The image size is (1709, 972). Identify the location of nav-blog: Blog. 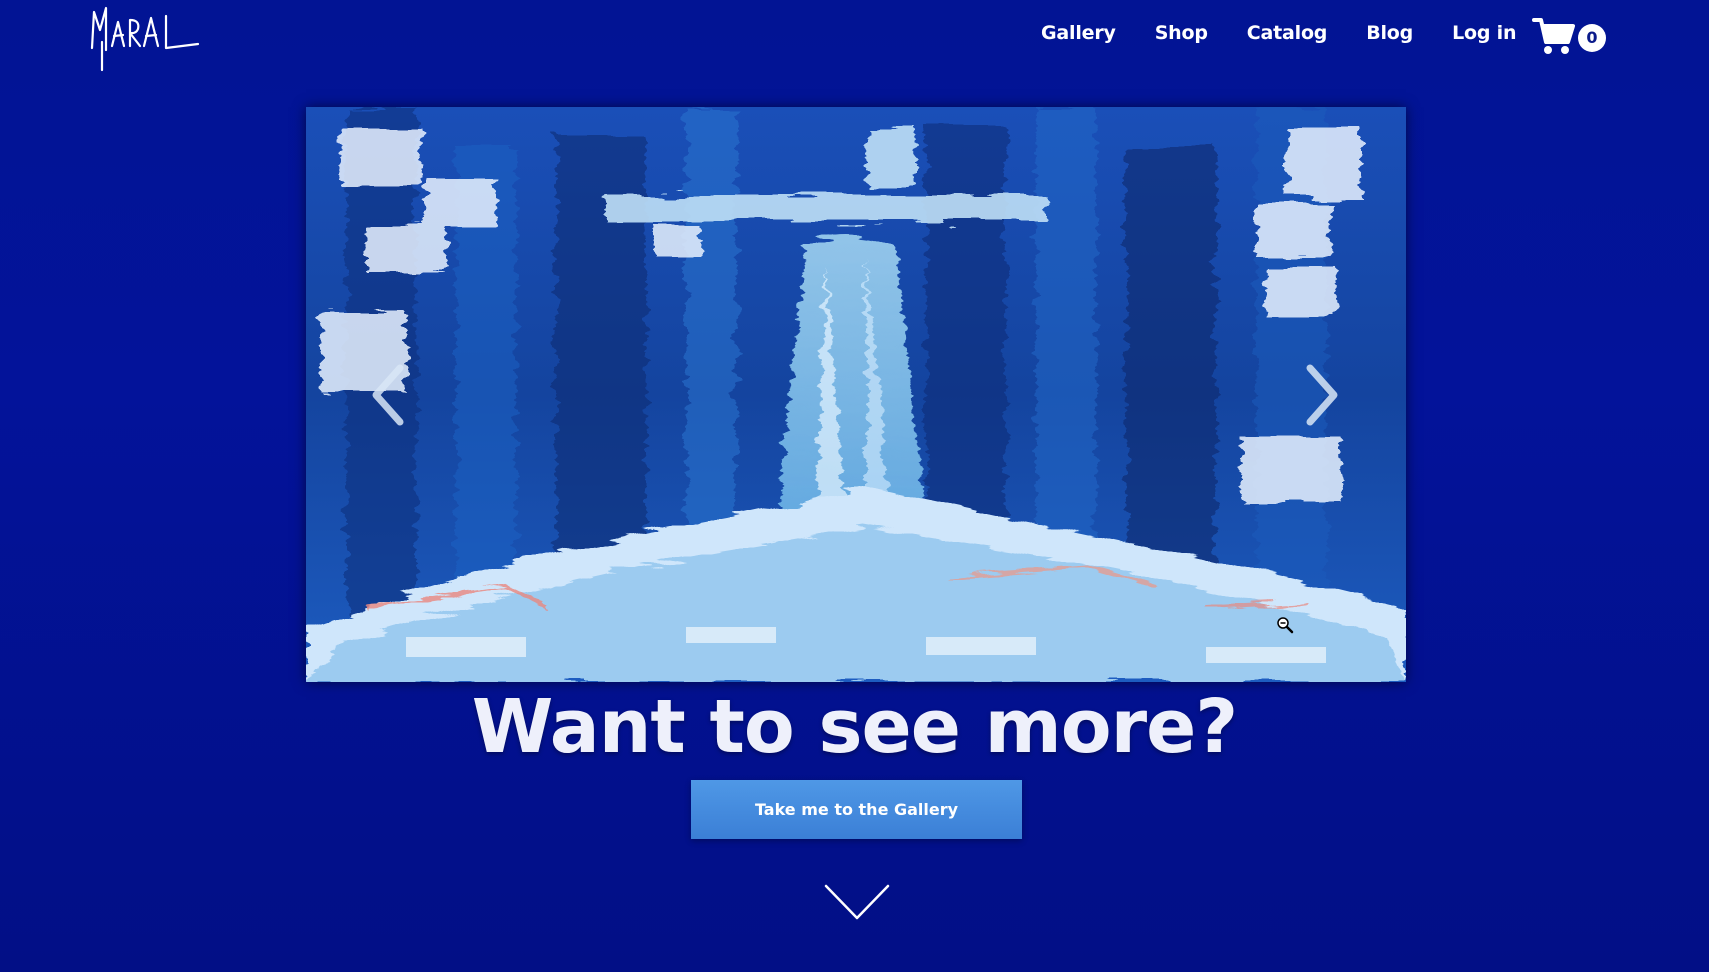
(1389, 33).